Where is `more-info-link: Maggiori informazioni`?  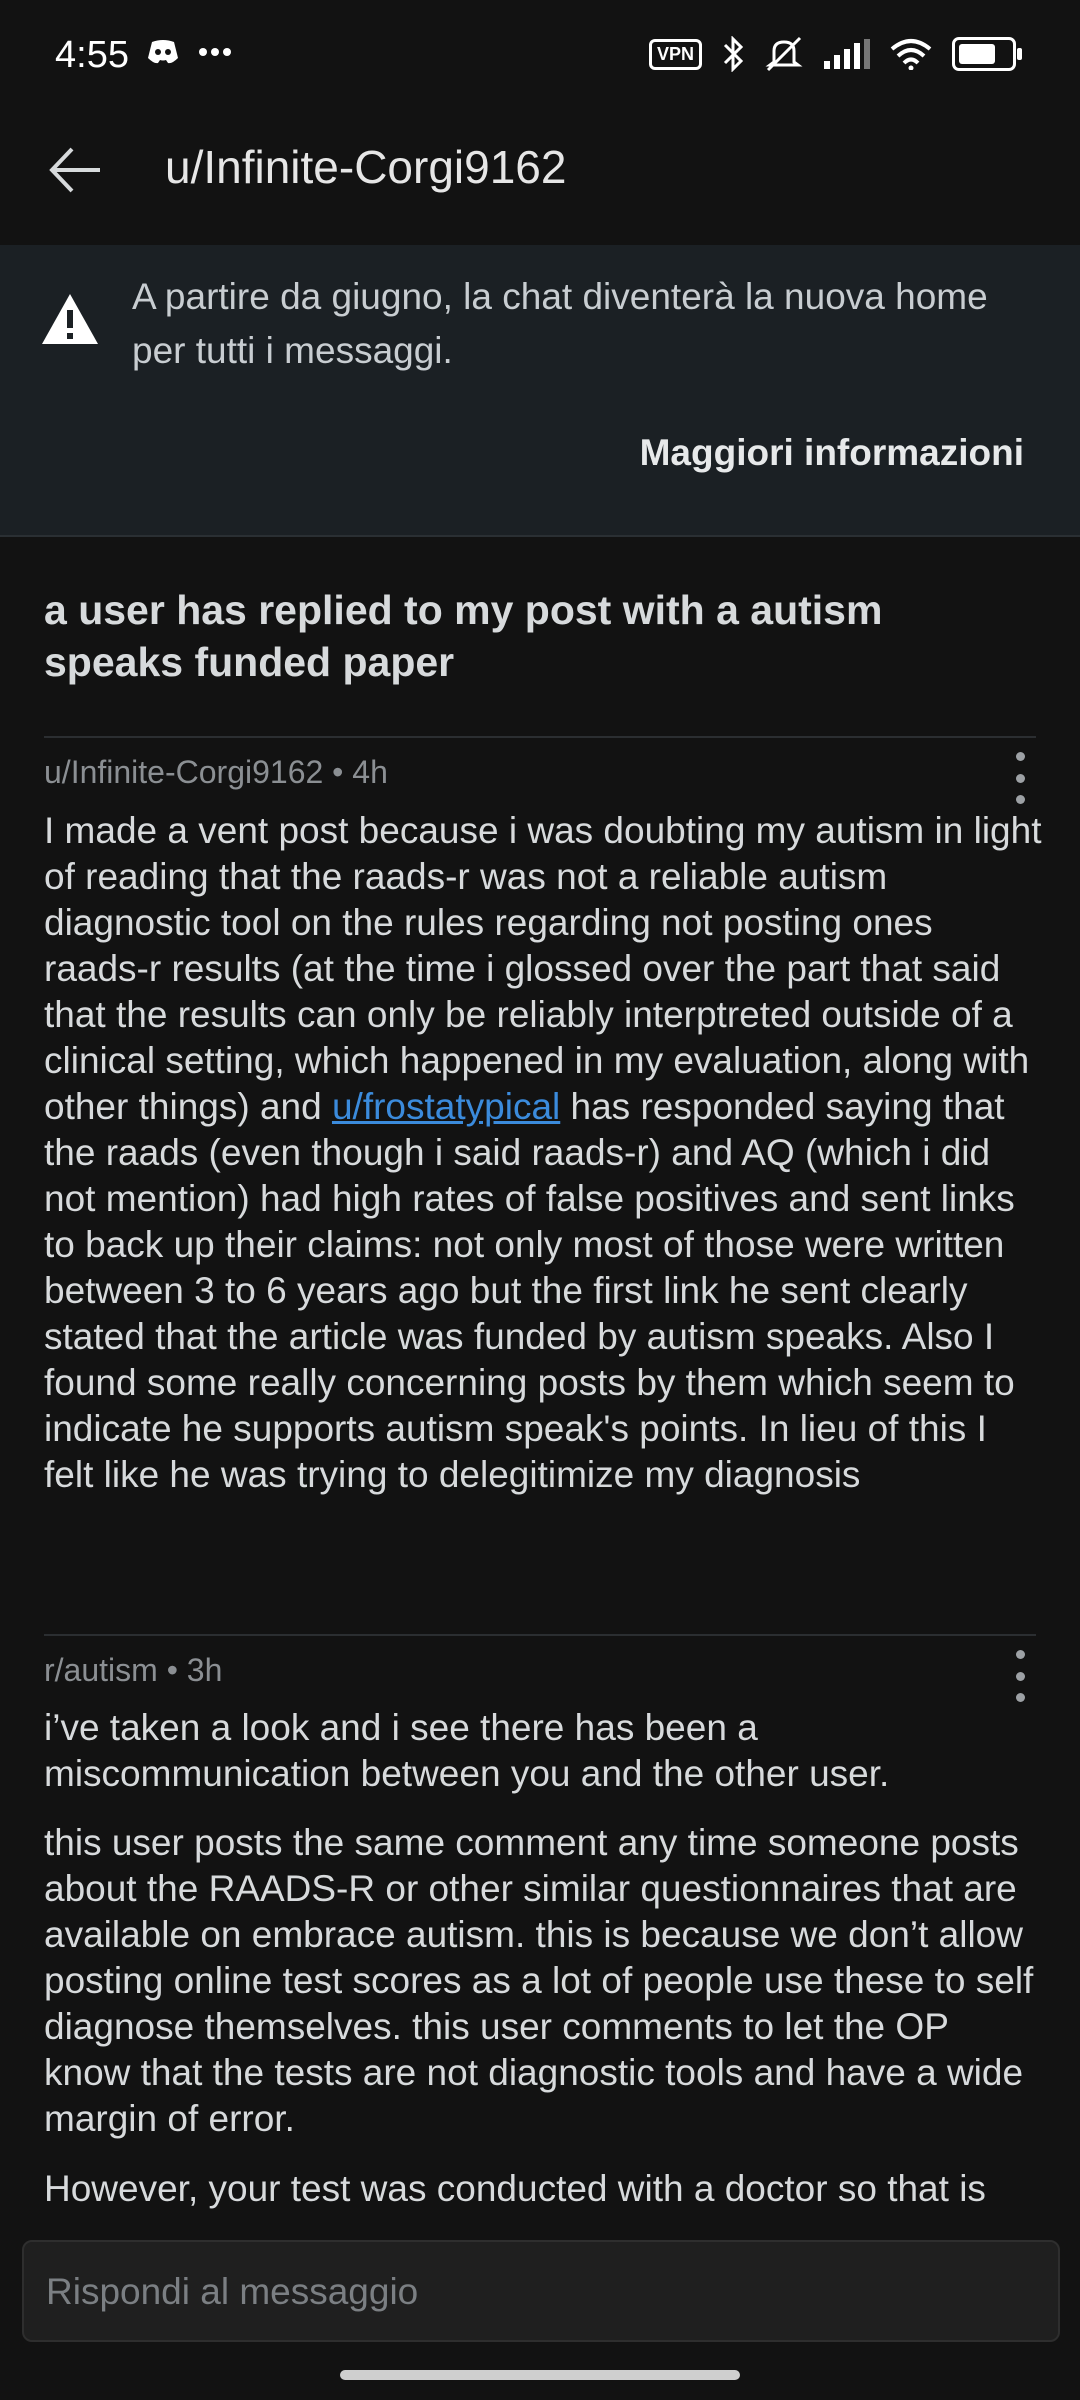 more-info-link: Maggiori informazioni is located at coordinates (832, 453).